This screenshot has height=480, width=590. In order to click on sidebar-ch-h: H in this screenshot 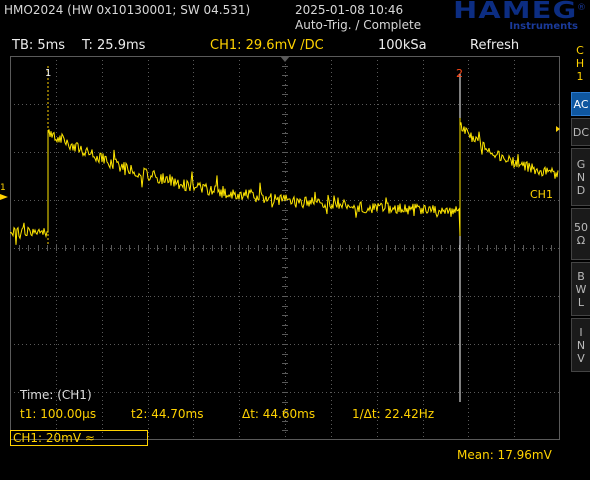, I will do `click(580, 63)`.